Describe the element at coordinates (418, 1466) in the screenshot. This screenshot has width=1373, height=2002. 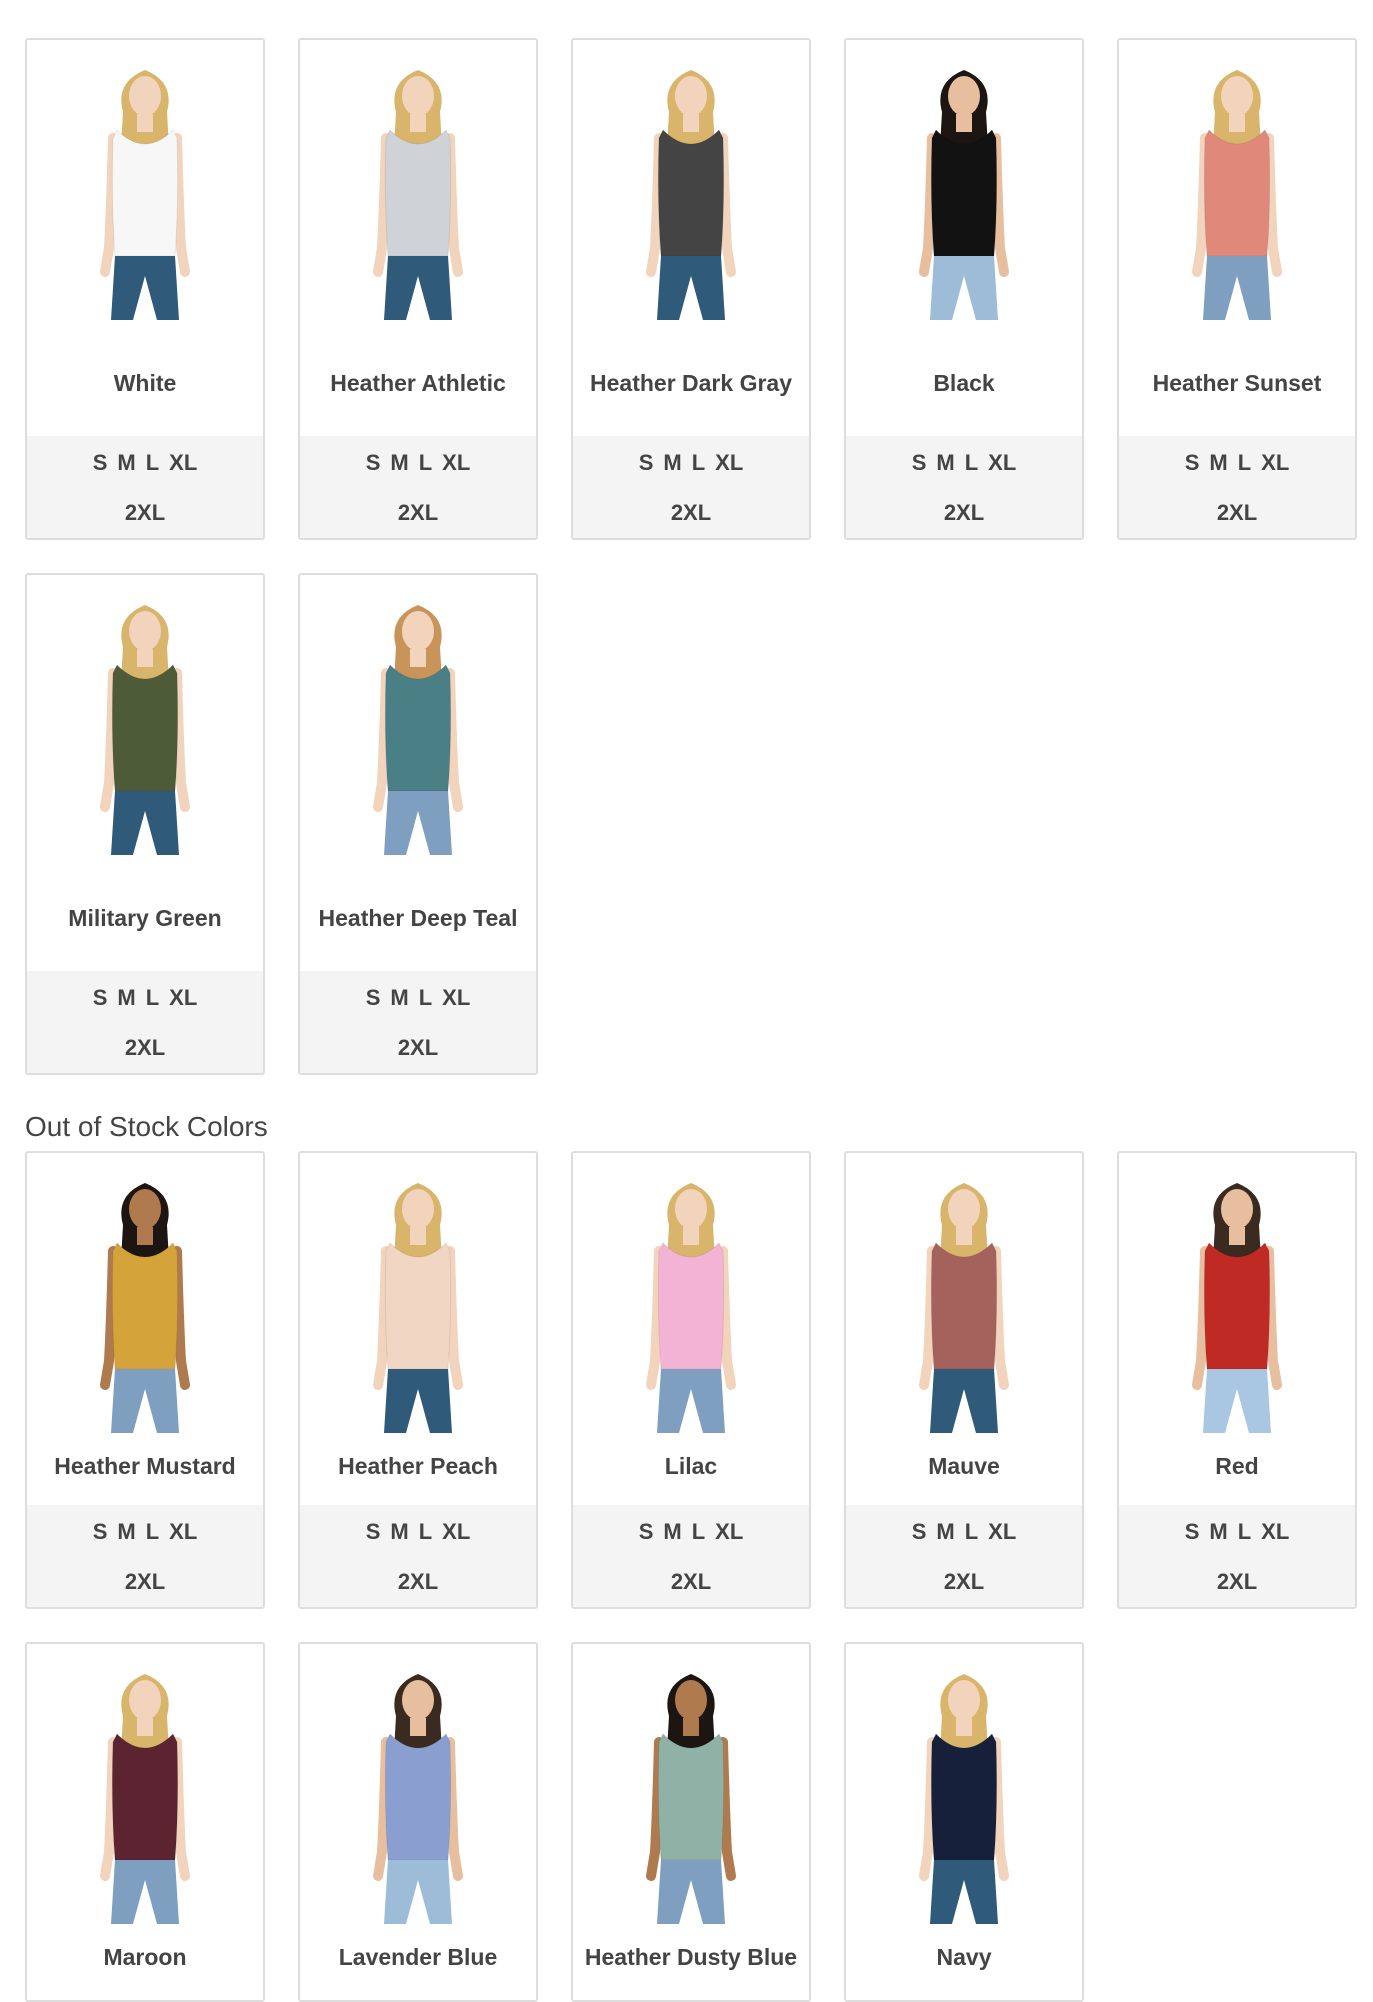
I see `color-name: Heather Peach` at that location.